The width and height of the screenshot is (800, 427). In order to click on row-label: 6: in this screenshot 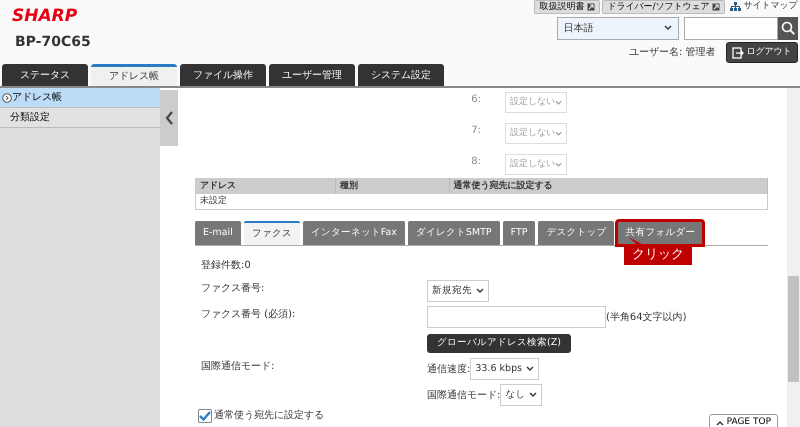, I will do `click(476, 100)`.